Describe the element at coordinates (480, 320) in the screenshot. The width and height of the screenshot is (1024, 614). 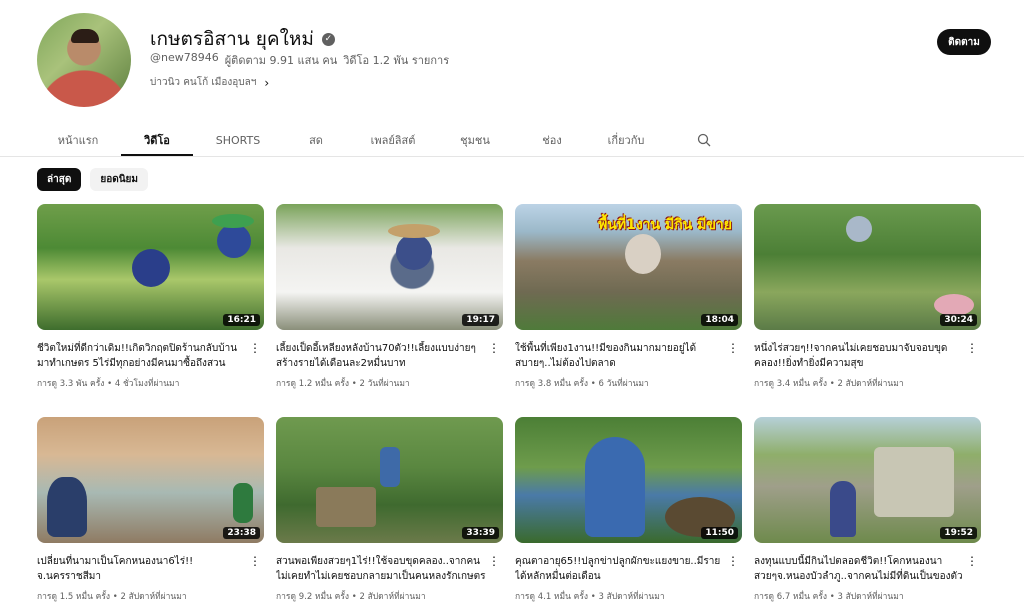
I see `video-duration: 19:17` at that location.